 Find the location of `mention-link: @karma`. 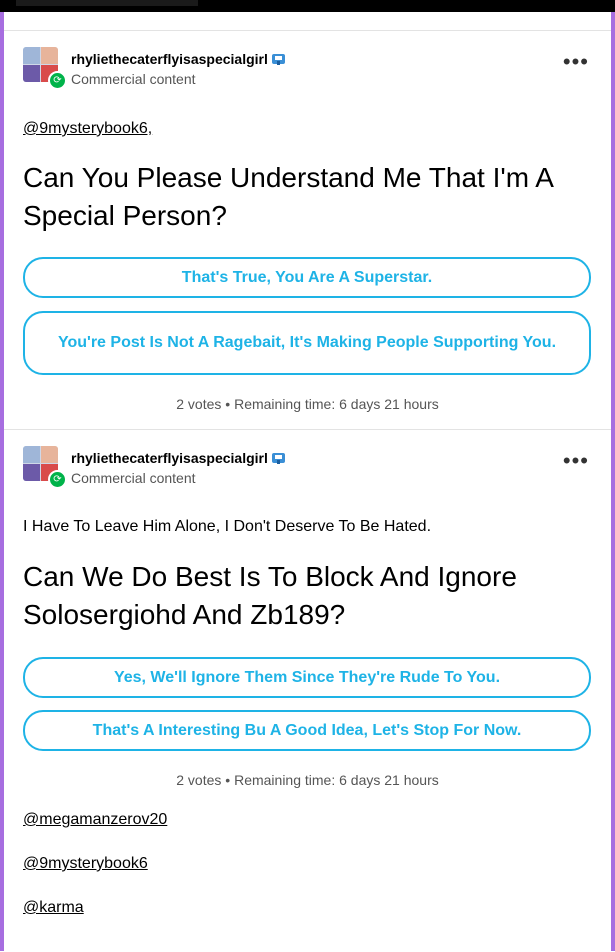

mention-link: @karma is located at coordinates (53, 908).